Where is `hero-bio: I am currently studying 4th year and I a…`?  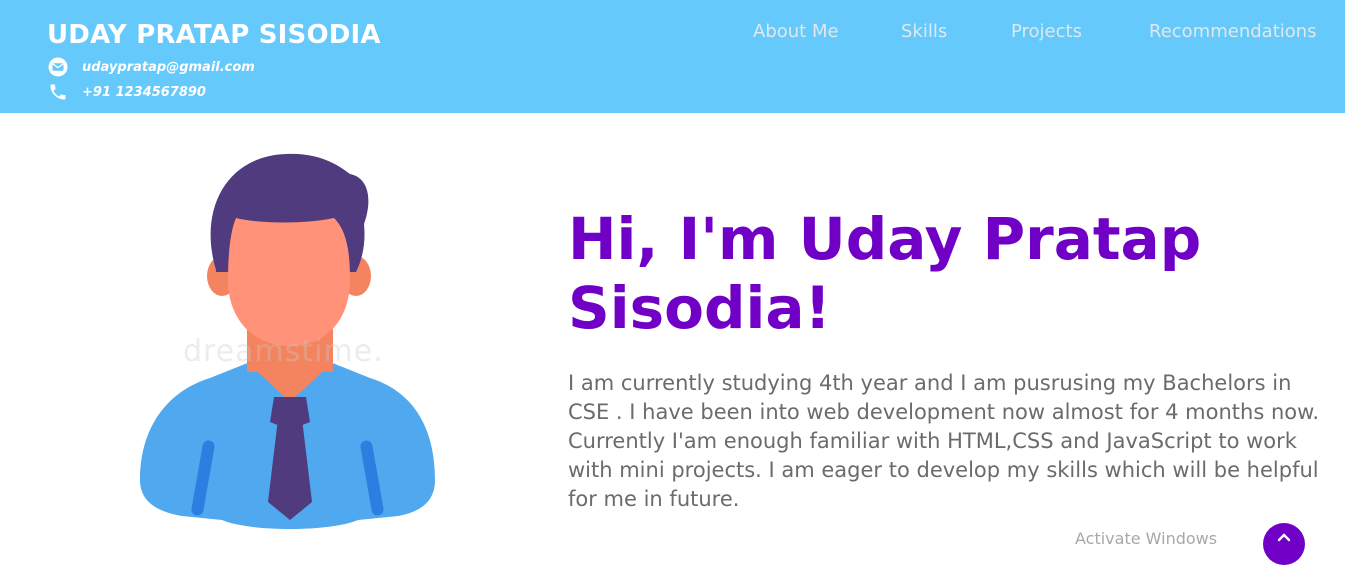
hero-bio: I am currently studying 4th year and I a… is located at coordinates (944, 441).